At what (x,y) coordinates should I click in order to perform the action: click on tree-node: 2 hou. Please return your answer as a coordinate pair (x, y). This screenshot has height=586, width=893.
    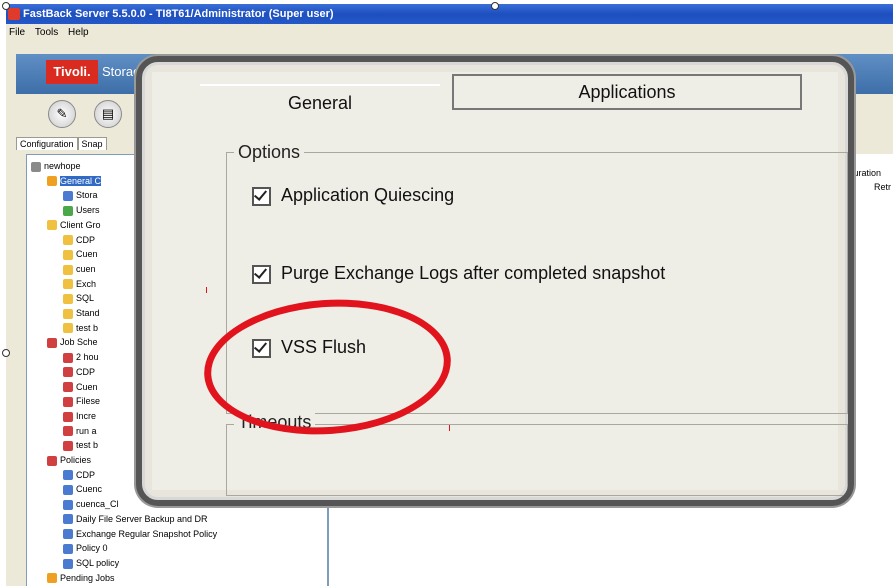
    Looking at the image, I should click on (81, 357).